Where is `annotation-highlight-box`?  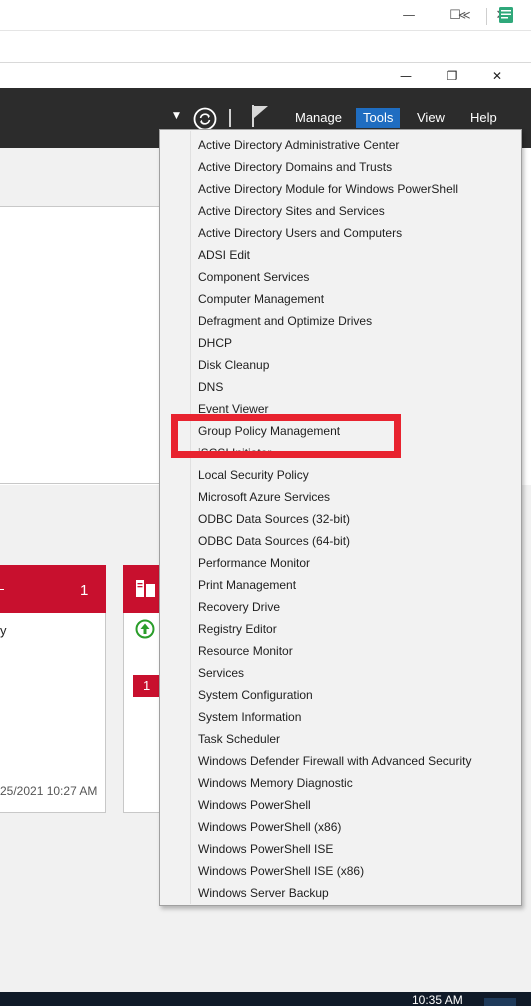 annotation-highlight-box is located at coordinates (286, 436).